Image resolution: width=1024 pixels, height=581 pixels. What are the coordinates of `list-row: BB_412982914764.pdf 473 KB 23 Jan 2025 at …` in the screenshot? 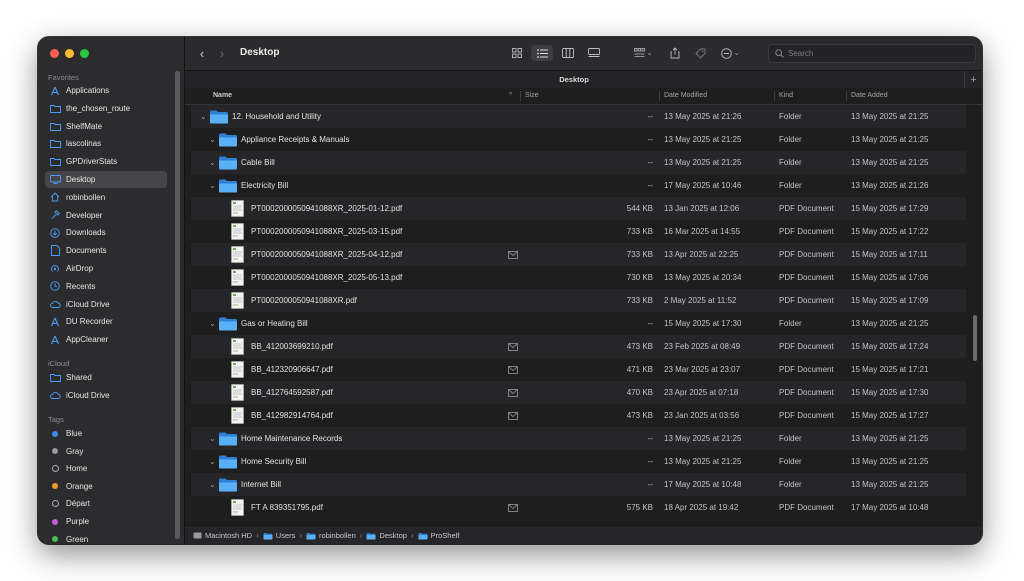 It's located at (578, 415).